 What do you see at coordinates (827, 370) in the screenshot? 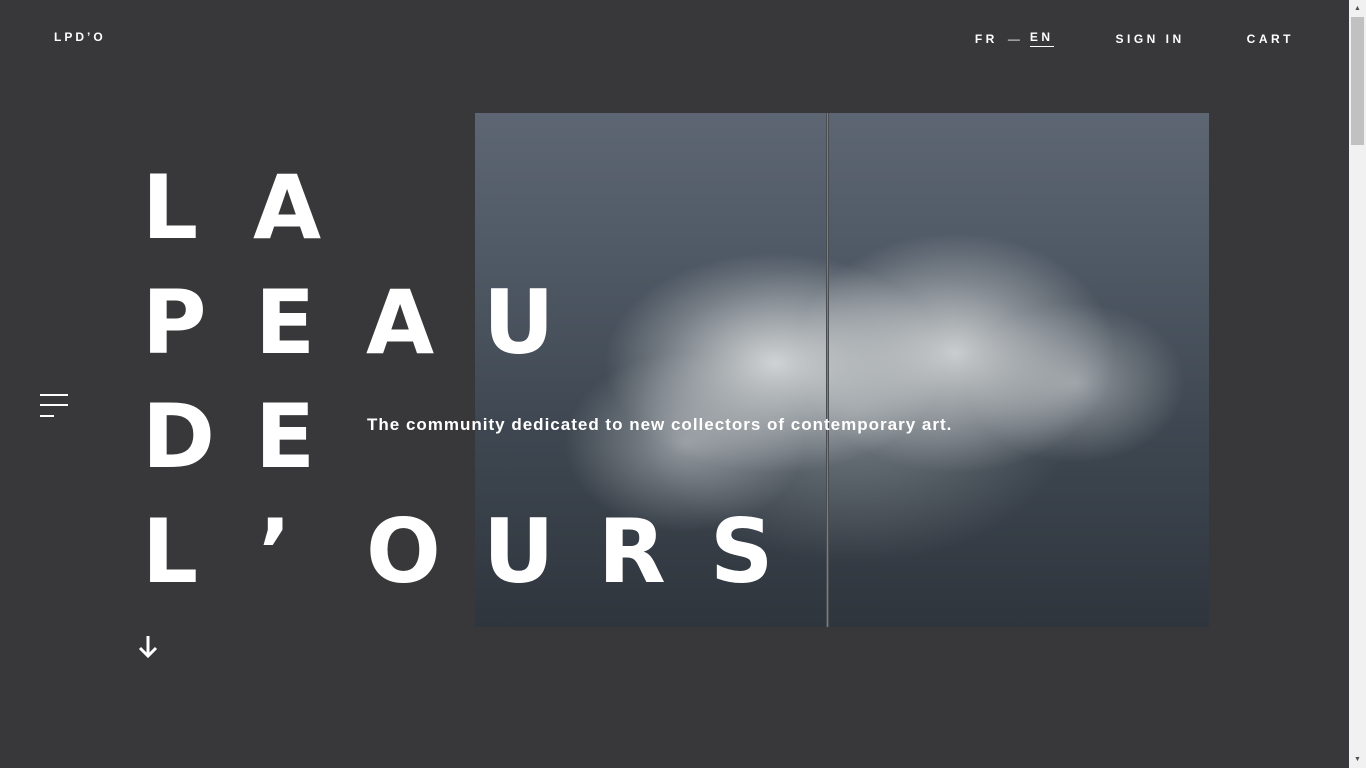
I see `diptych-seam` at bounding box center [827, 370].